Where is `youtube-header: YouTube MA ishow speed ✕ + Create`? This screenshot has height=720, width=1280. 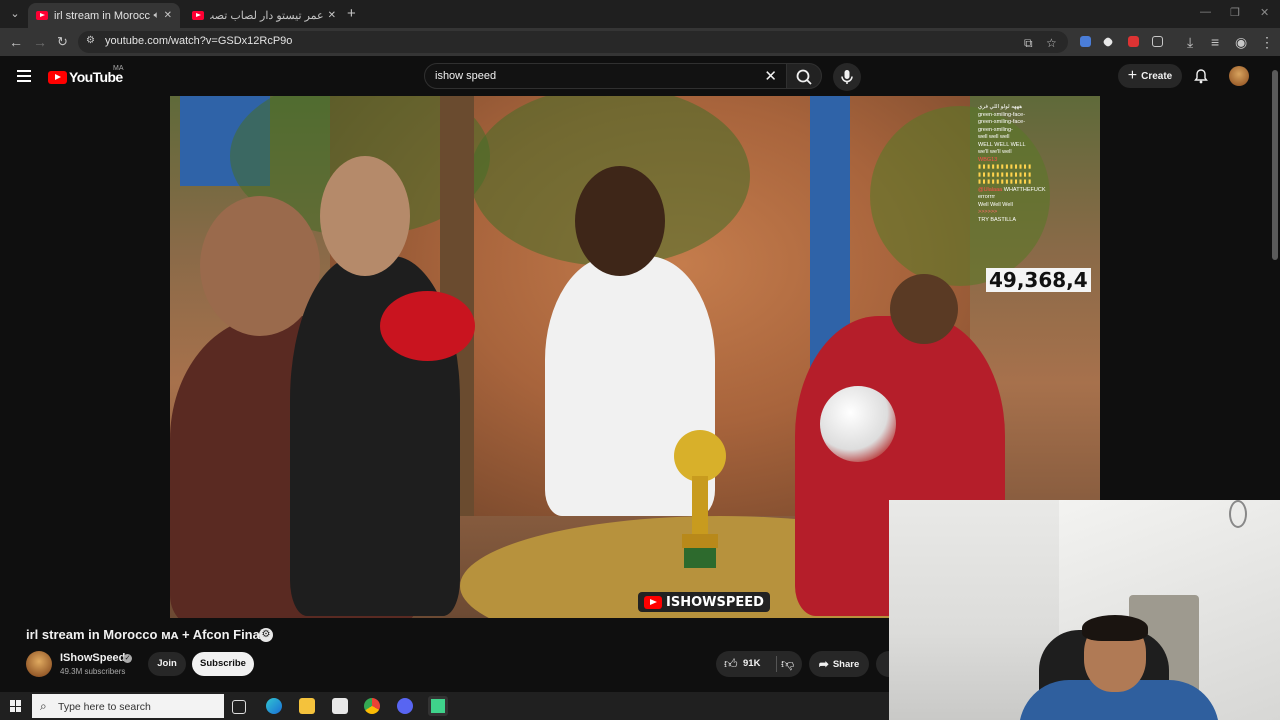
youtube-header: YouTube MA ishow speed ✕ + Create is located at coordinates (640, 76).